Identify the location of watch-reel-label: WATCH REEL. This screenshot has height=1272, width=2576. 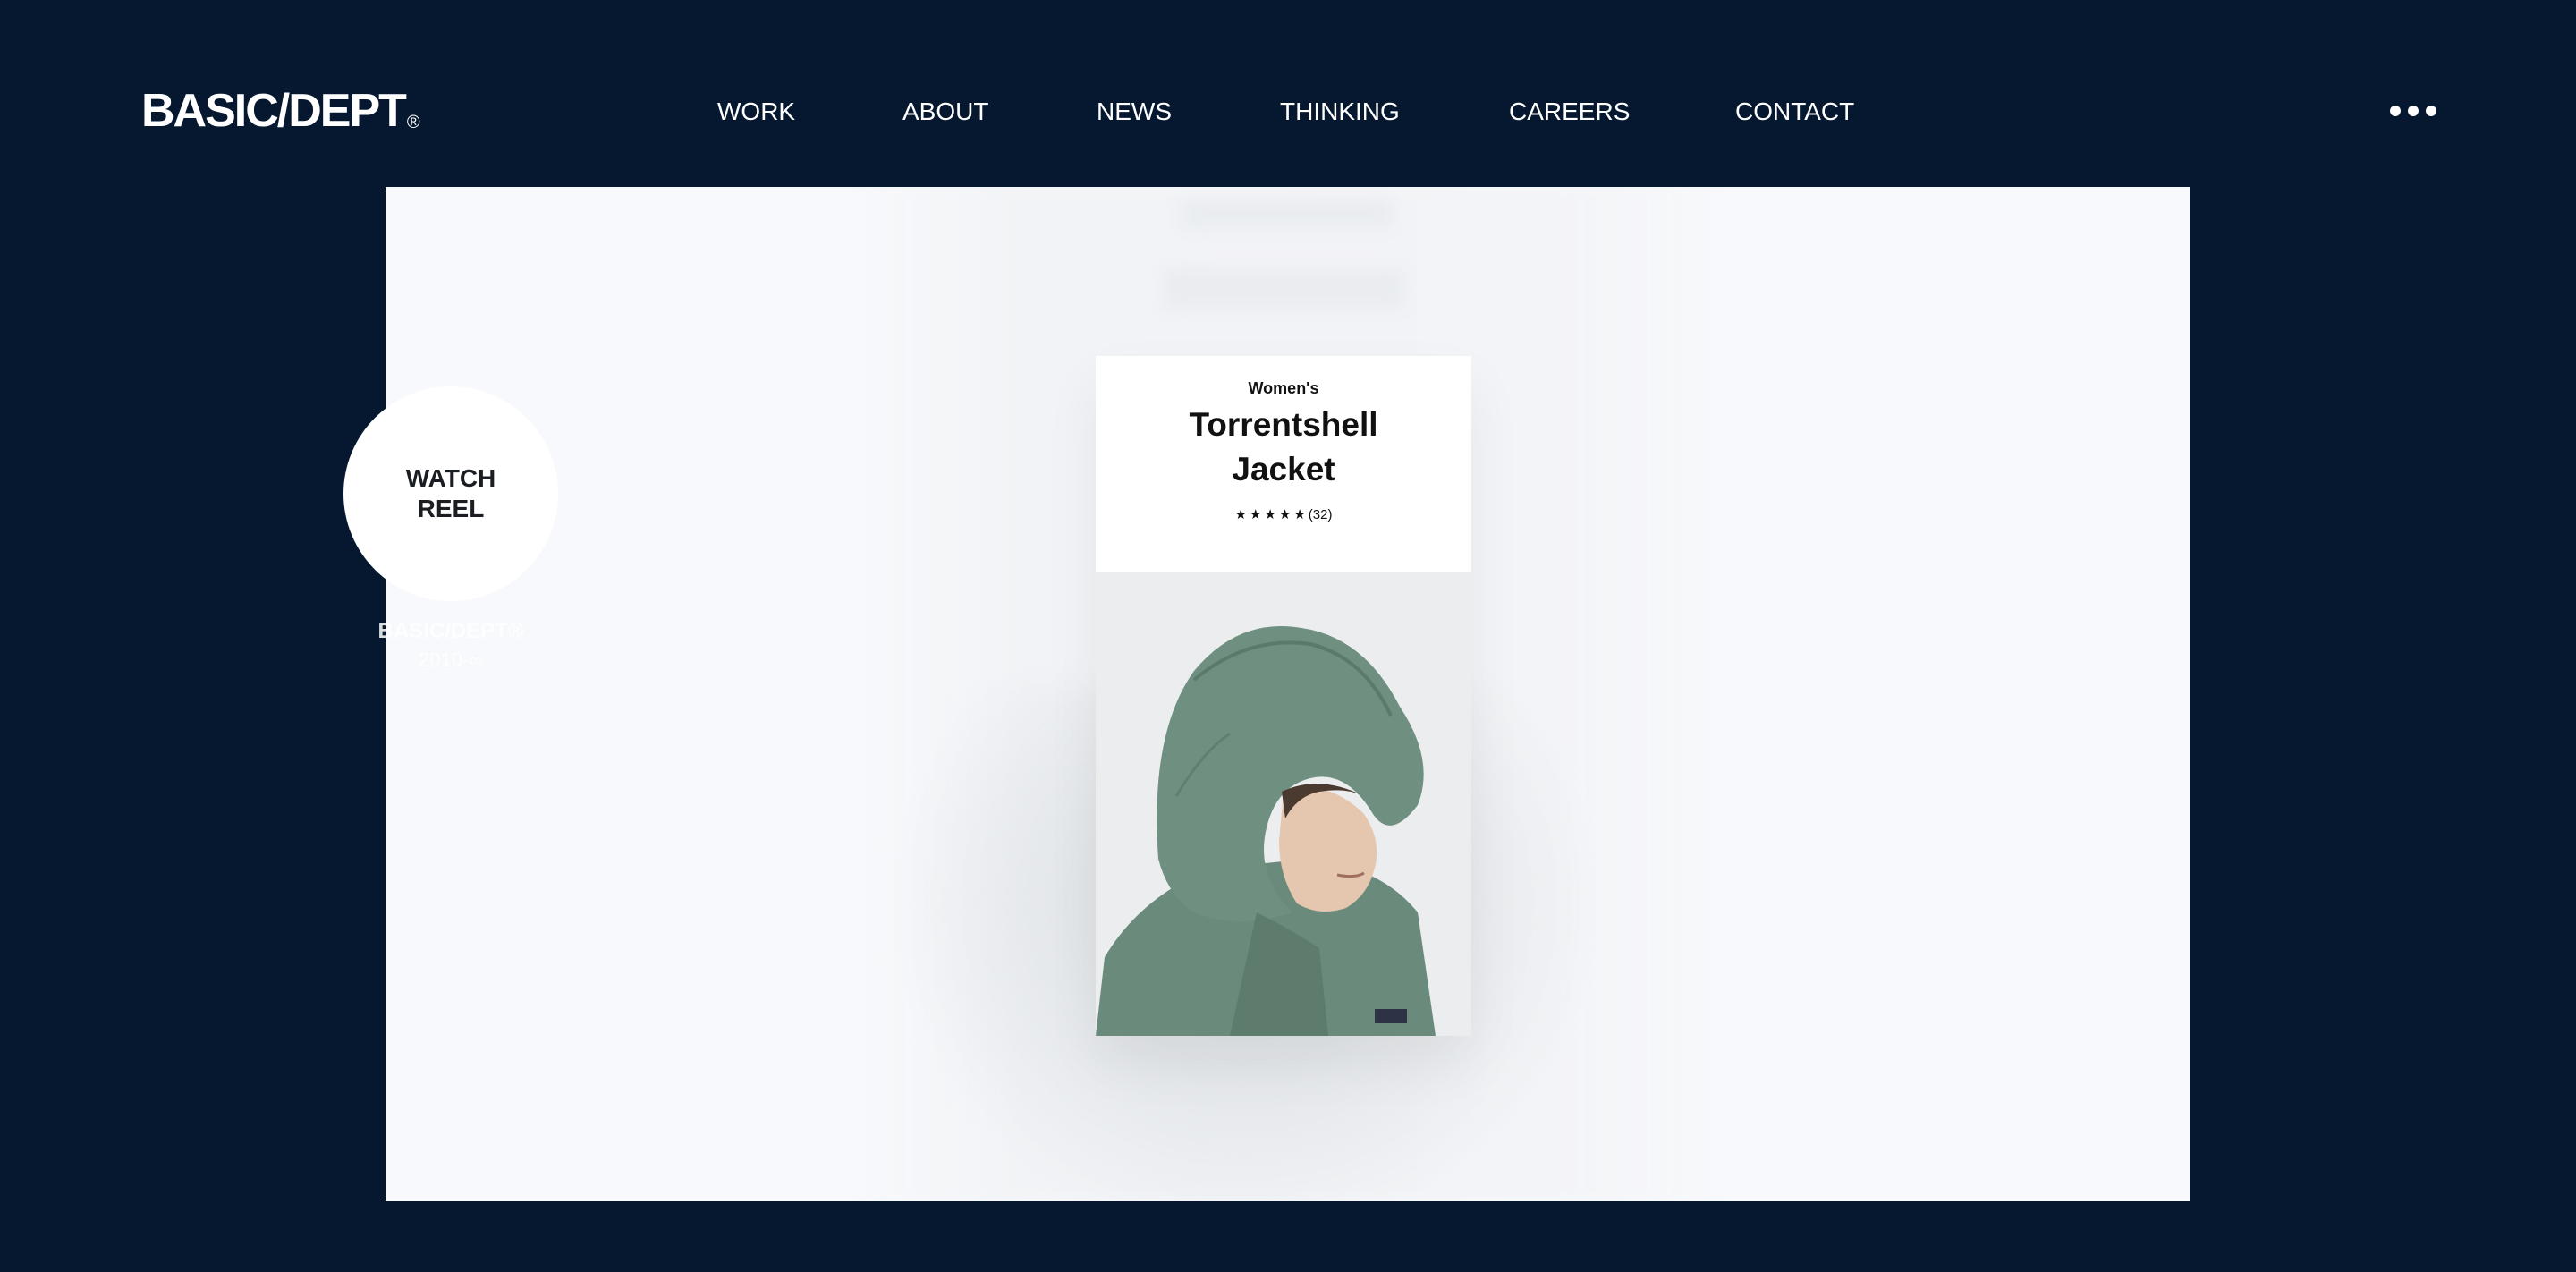
(451, 493).